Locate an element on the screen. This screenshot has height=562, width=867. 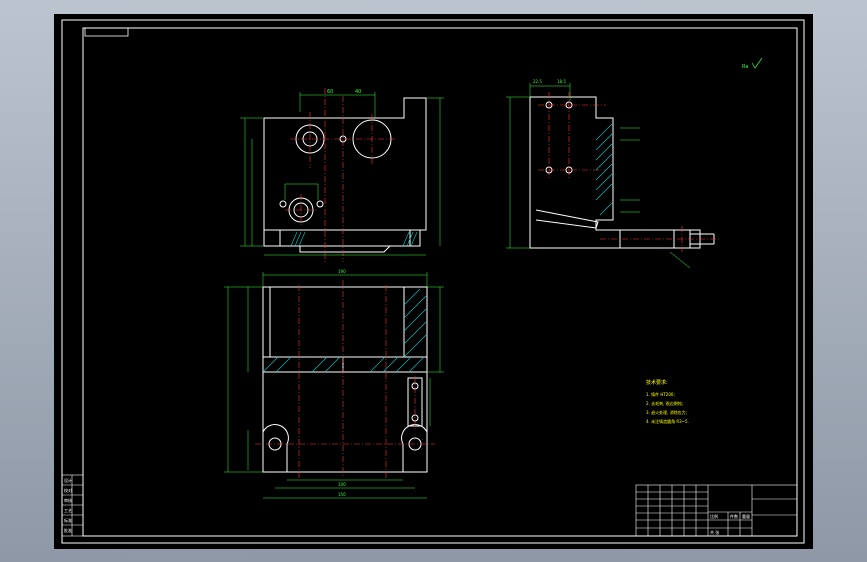
revision-block is located at coordinates (72, 505).